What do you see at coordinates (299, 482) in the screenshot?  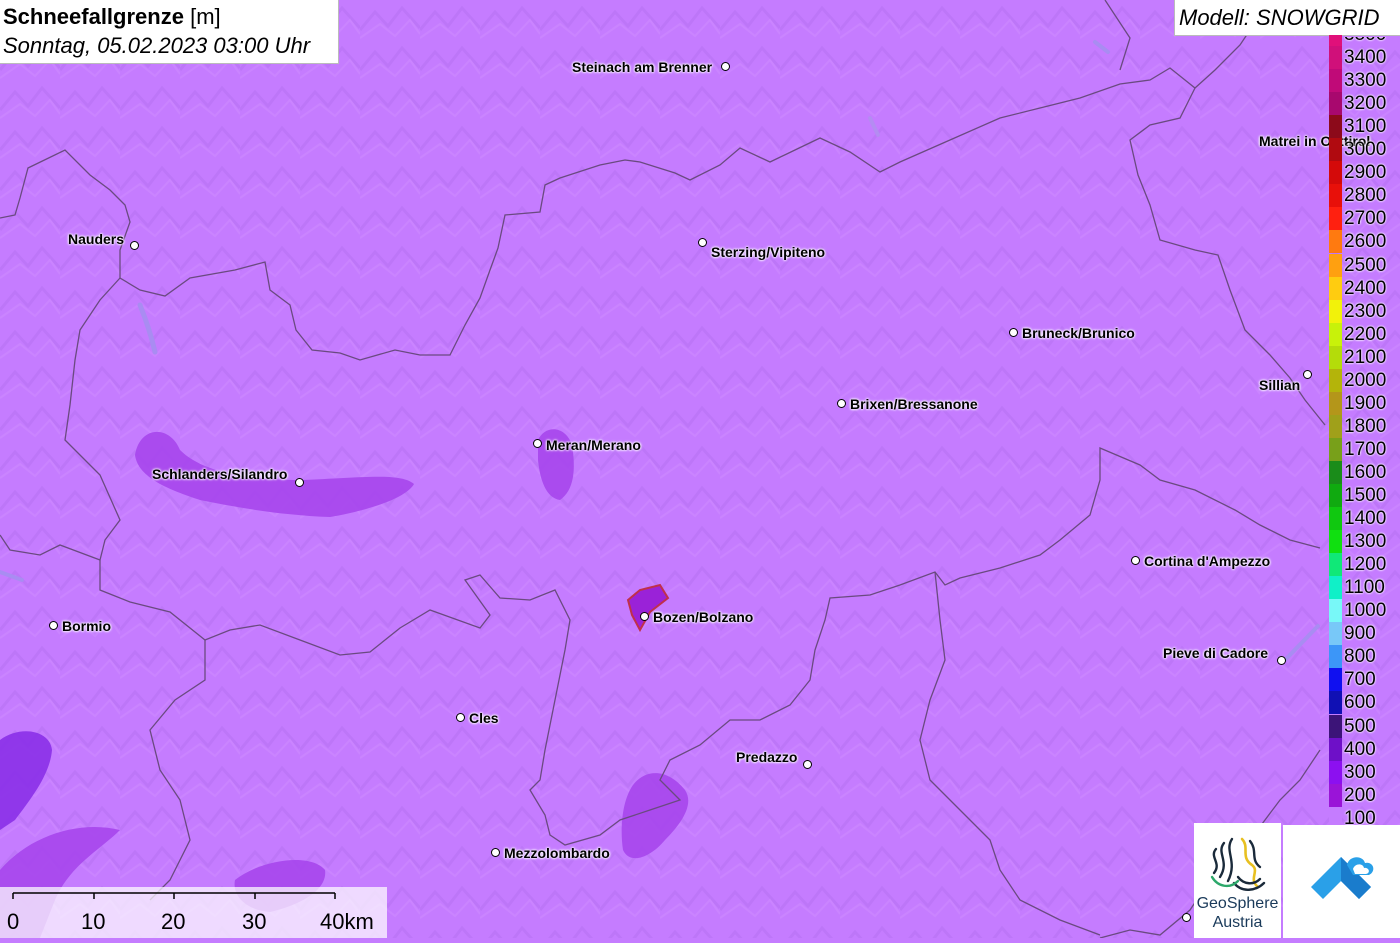 I see `city-dot-schlanders` at bounding box center [299, 482].